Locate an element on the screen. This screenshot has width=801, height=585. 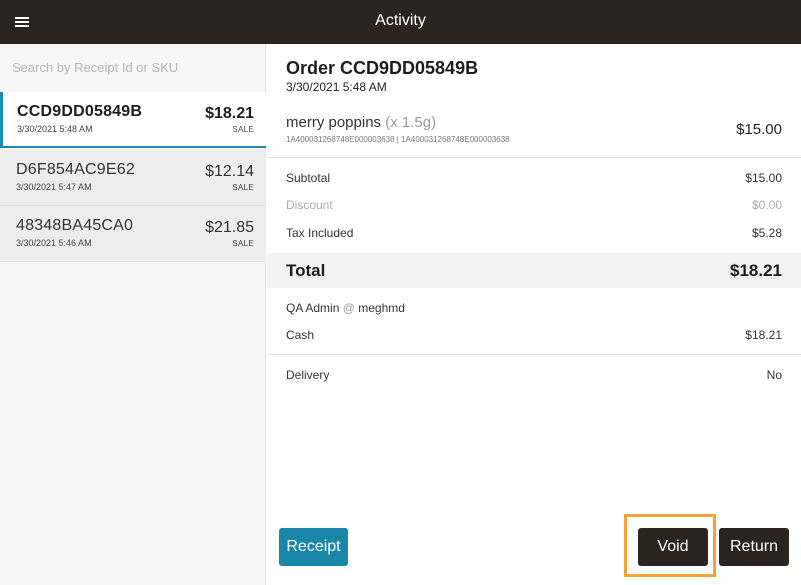
at-symbol: @ is located at coordinates (348, 308).